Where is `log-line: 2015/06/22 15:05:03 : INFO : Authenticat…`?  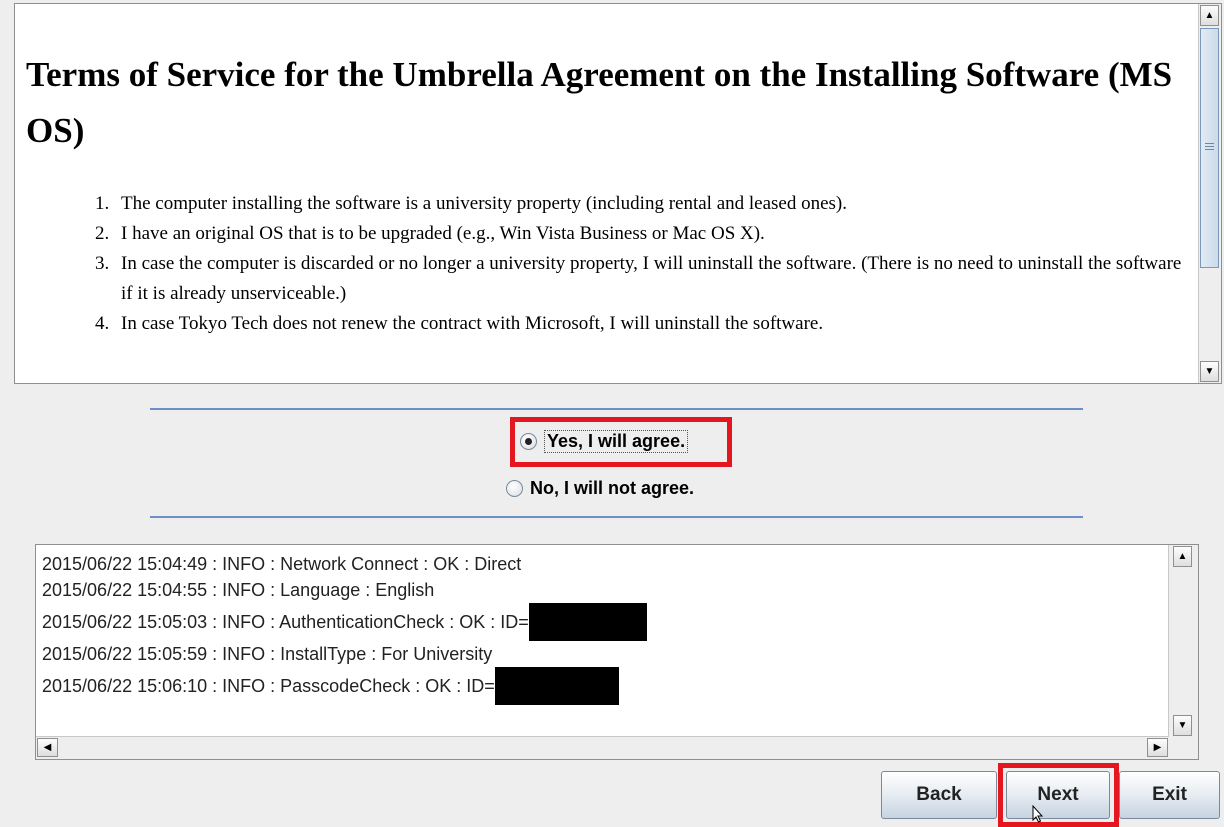
log-line: 2015/06/22 15:05:03 : INFO : Authenticat… is located at coordinates (605, 622).